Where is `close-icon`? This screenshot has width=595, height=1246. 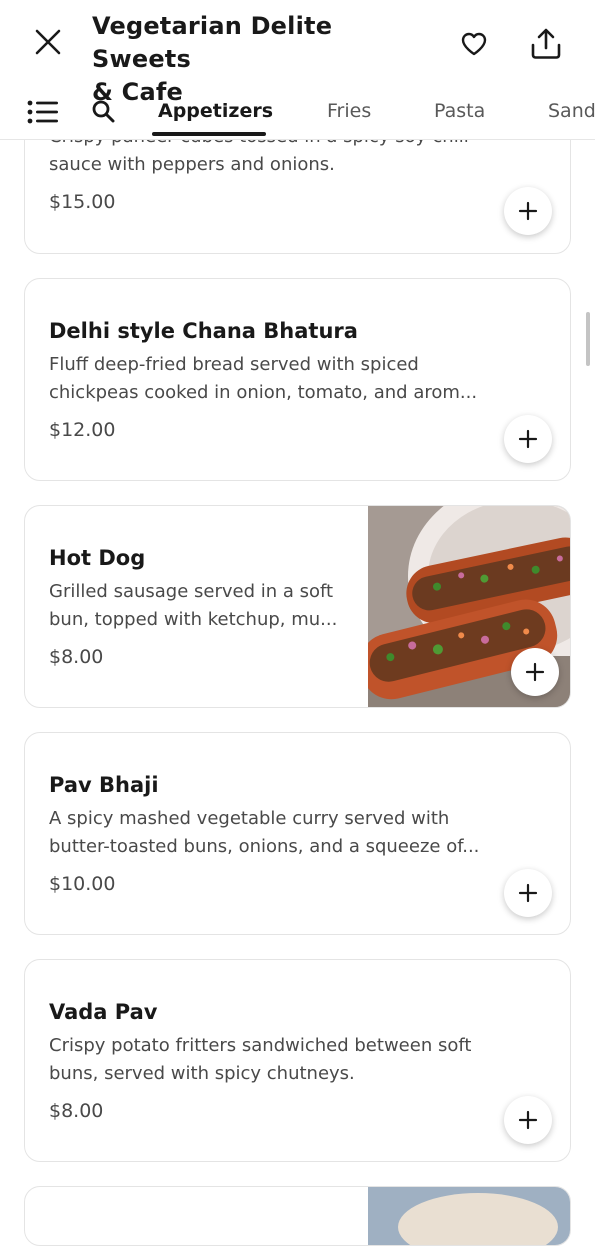
close-icon is located at coordinates (48, 42).